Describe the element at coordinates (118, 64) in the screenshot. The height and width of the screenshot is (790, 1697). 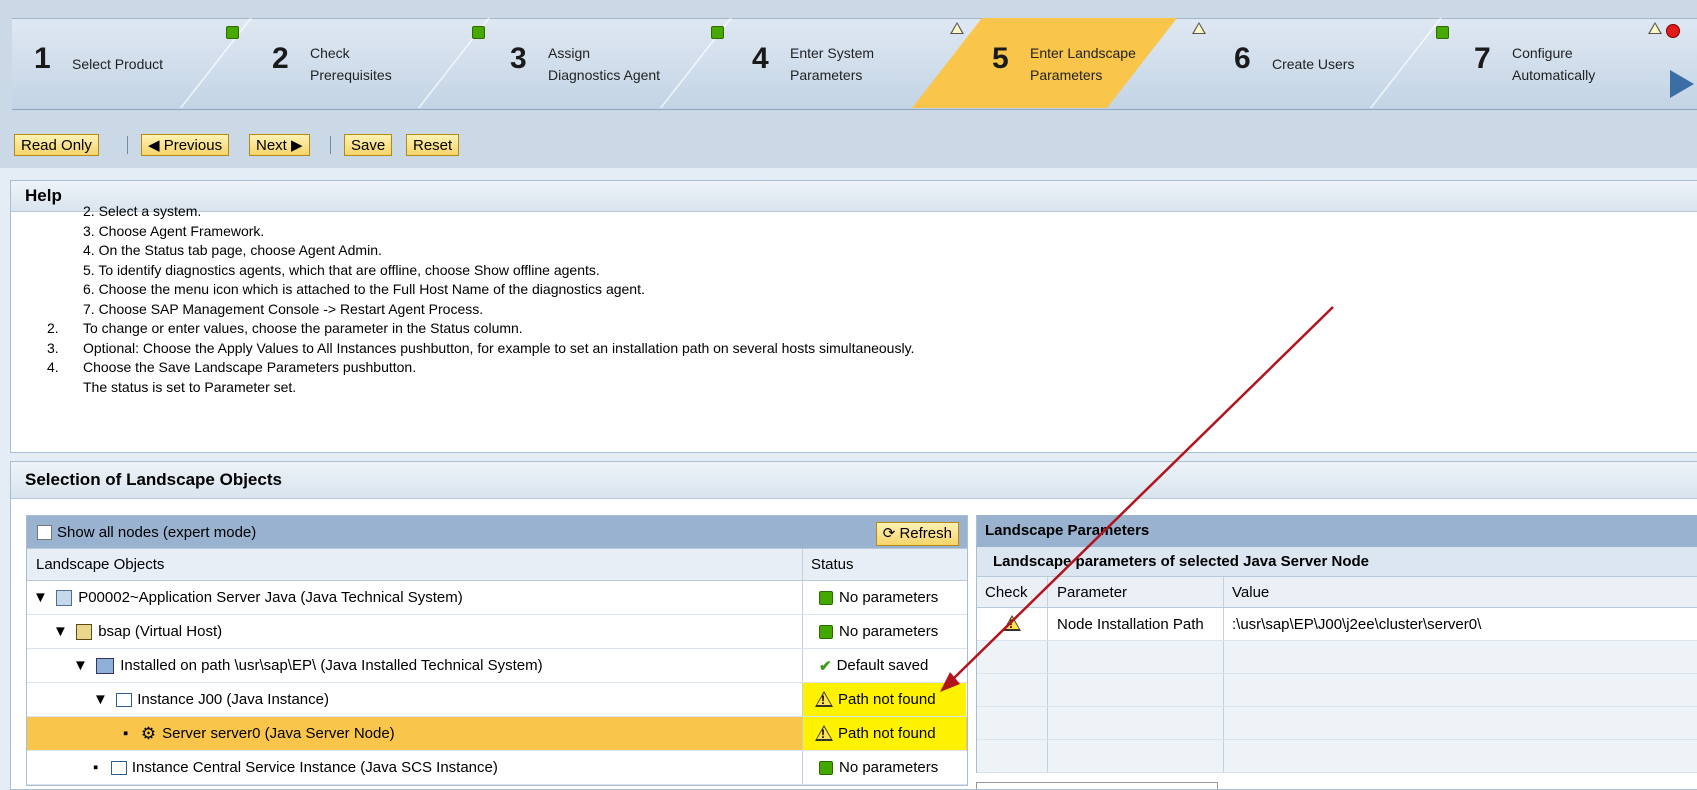
I see `step-label: Select Product` at that location.